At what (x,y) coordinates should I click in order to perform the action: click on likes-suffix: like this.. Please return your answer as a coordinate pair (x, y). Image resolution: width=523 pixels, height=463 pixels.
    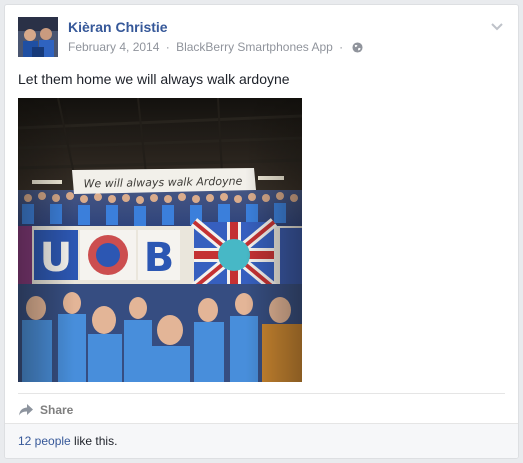
    Looking at the image, I should click on (94, 441).